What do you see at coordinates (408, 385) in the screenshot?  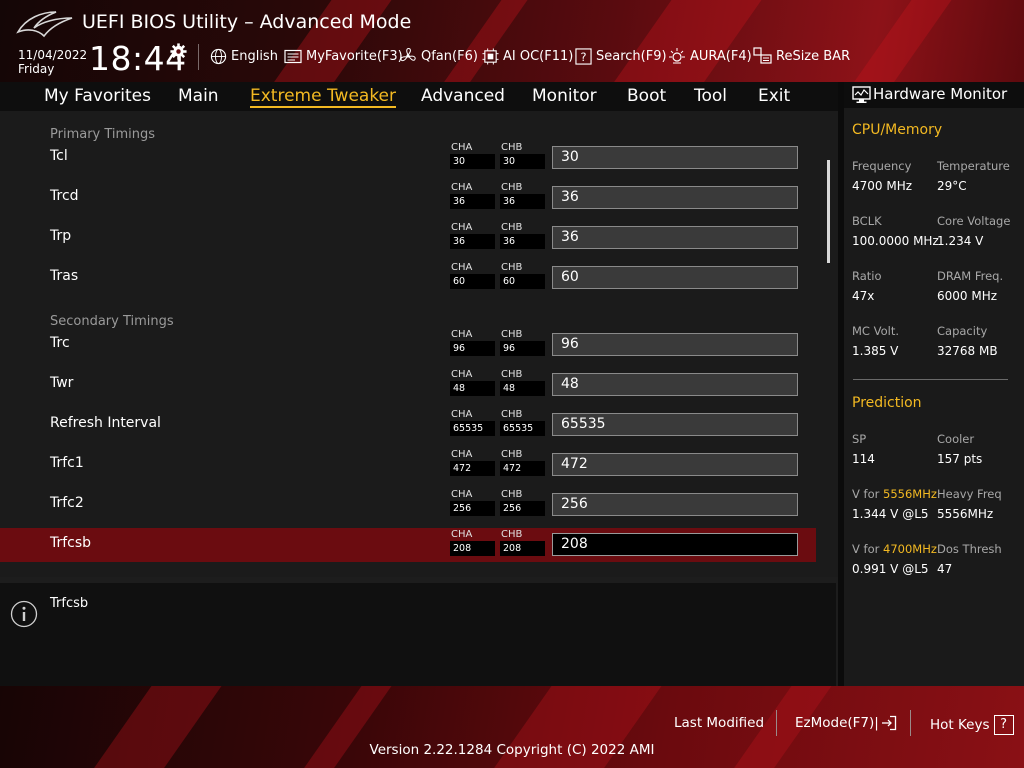 I see `setting-row: Twr CHA 48 CHB 48 48` at bounding box center [408, 385].